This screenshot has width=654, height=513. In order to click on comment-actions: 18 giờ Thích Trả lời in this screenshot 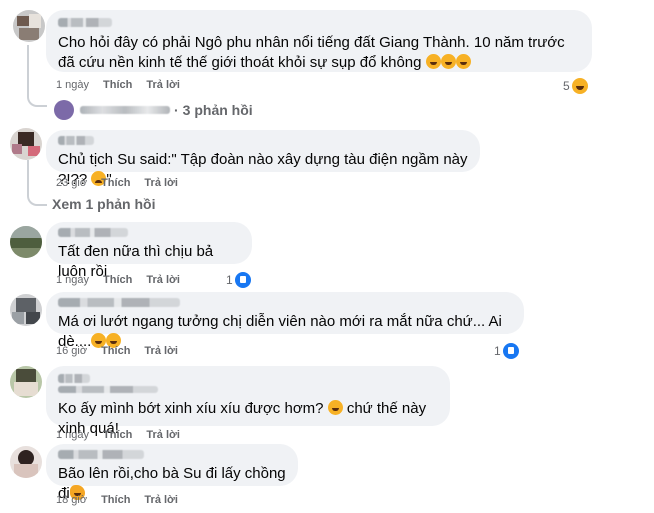, I will do `click(124, 500)`.